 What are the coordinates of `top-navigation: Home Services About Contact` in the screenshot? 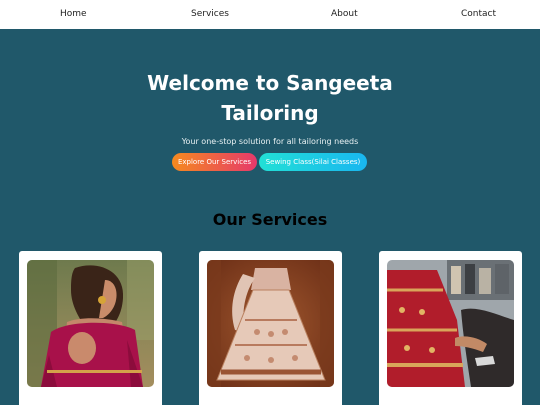 It's located at (270, 14).